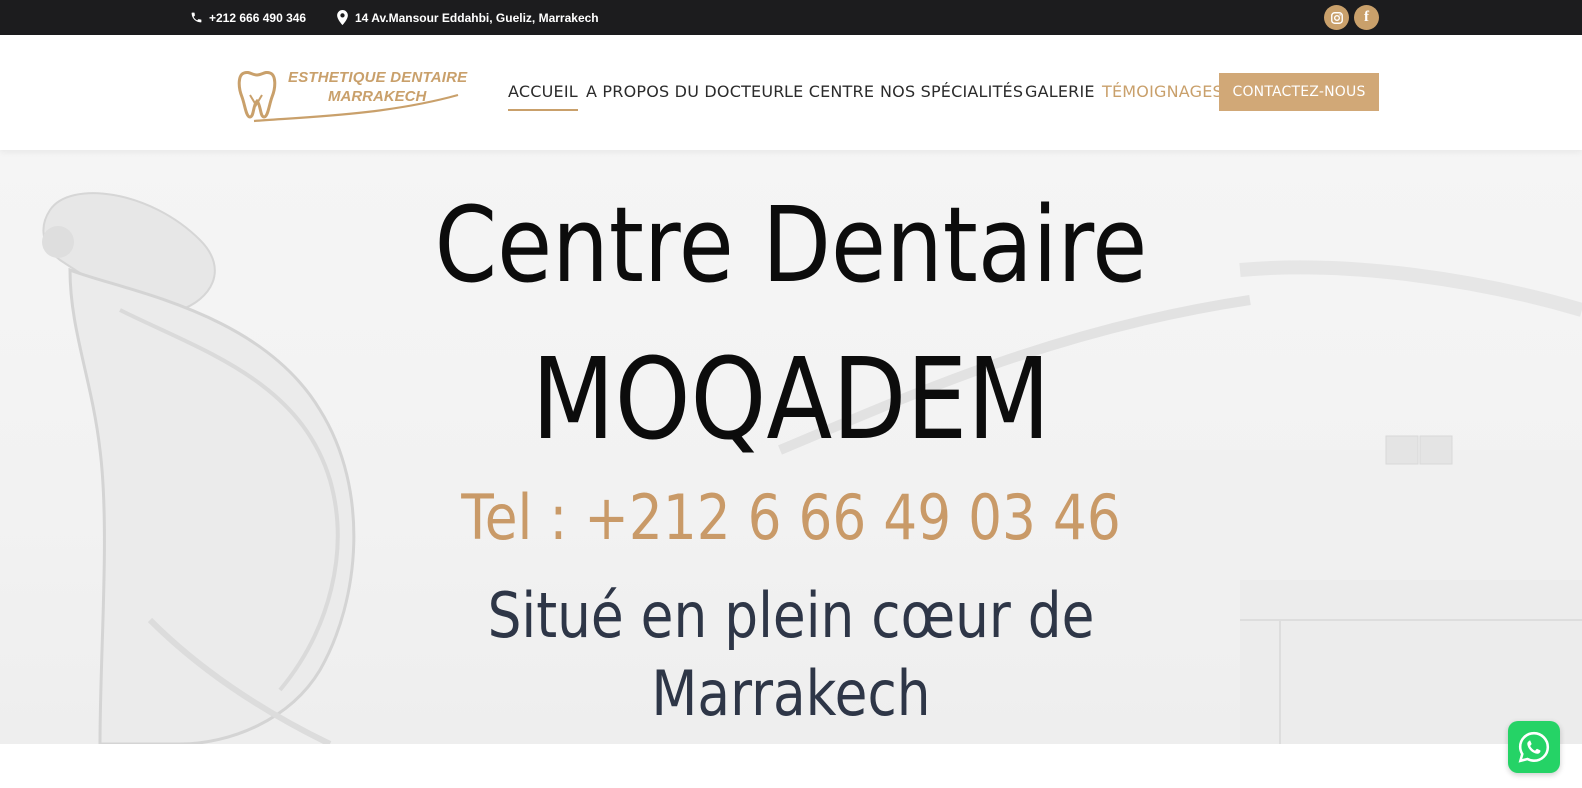 The height and width of the screenshot is (788, 1582). I want to click on nav-galerie: GALERIE, so click(1060, 92).